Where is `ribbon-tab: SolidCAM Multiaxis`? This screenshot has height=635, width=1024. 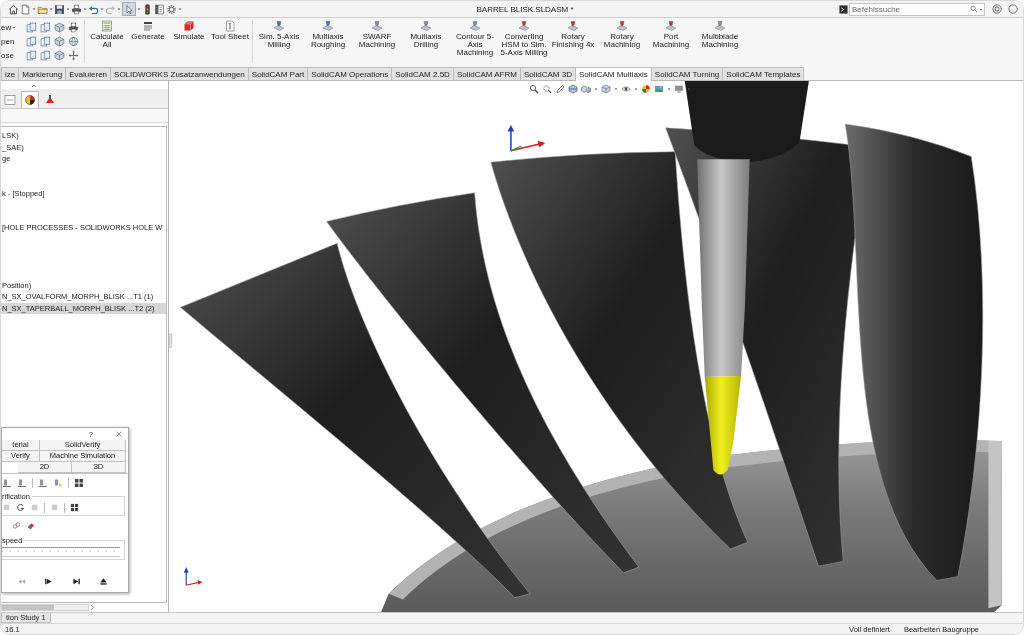
ribbon-tab: SolidCAM Multiaxis is located at coordinates (613, 74).